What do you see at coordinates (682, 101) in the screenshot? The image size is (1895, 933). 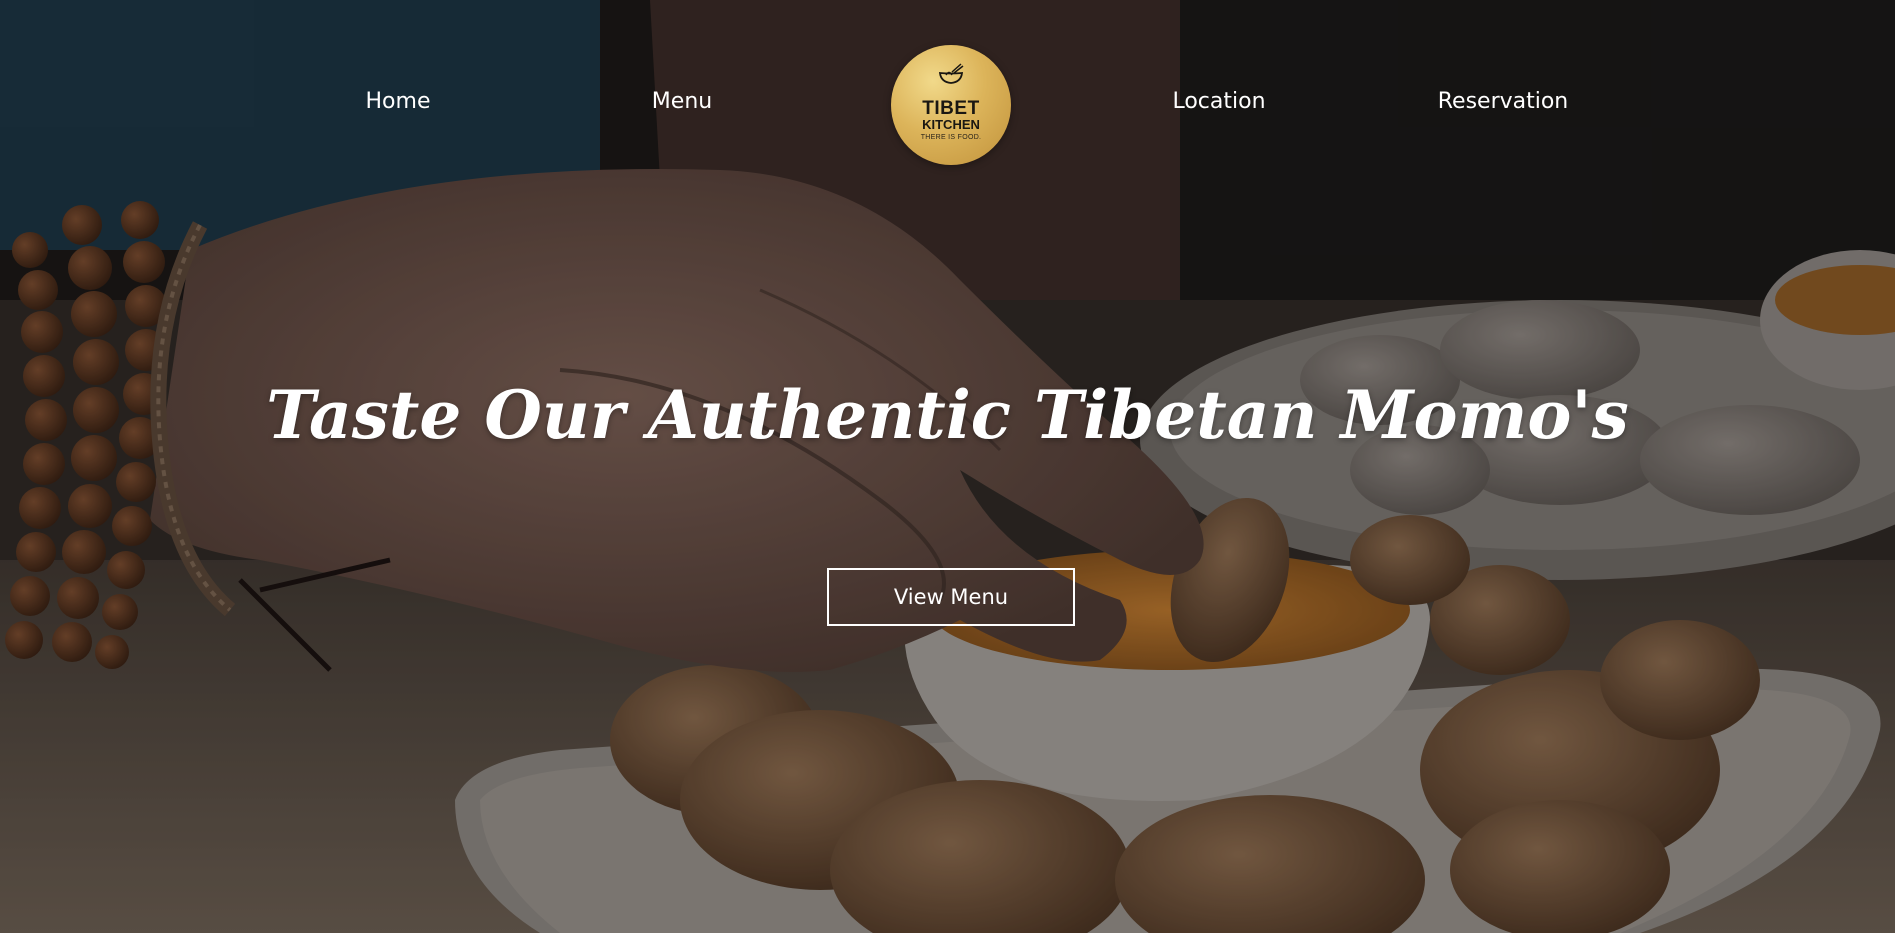 I see `nav-menu-link: Menu` at bounding box center [682, 101].